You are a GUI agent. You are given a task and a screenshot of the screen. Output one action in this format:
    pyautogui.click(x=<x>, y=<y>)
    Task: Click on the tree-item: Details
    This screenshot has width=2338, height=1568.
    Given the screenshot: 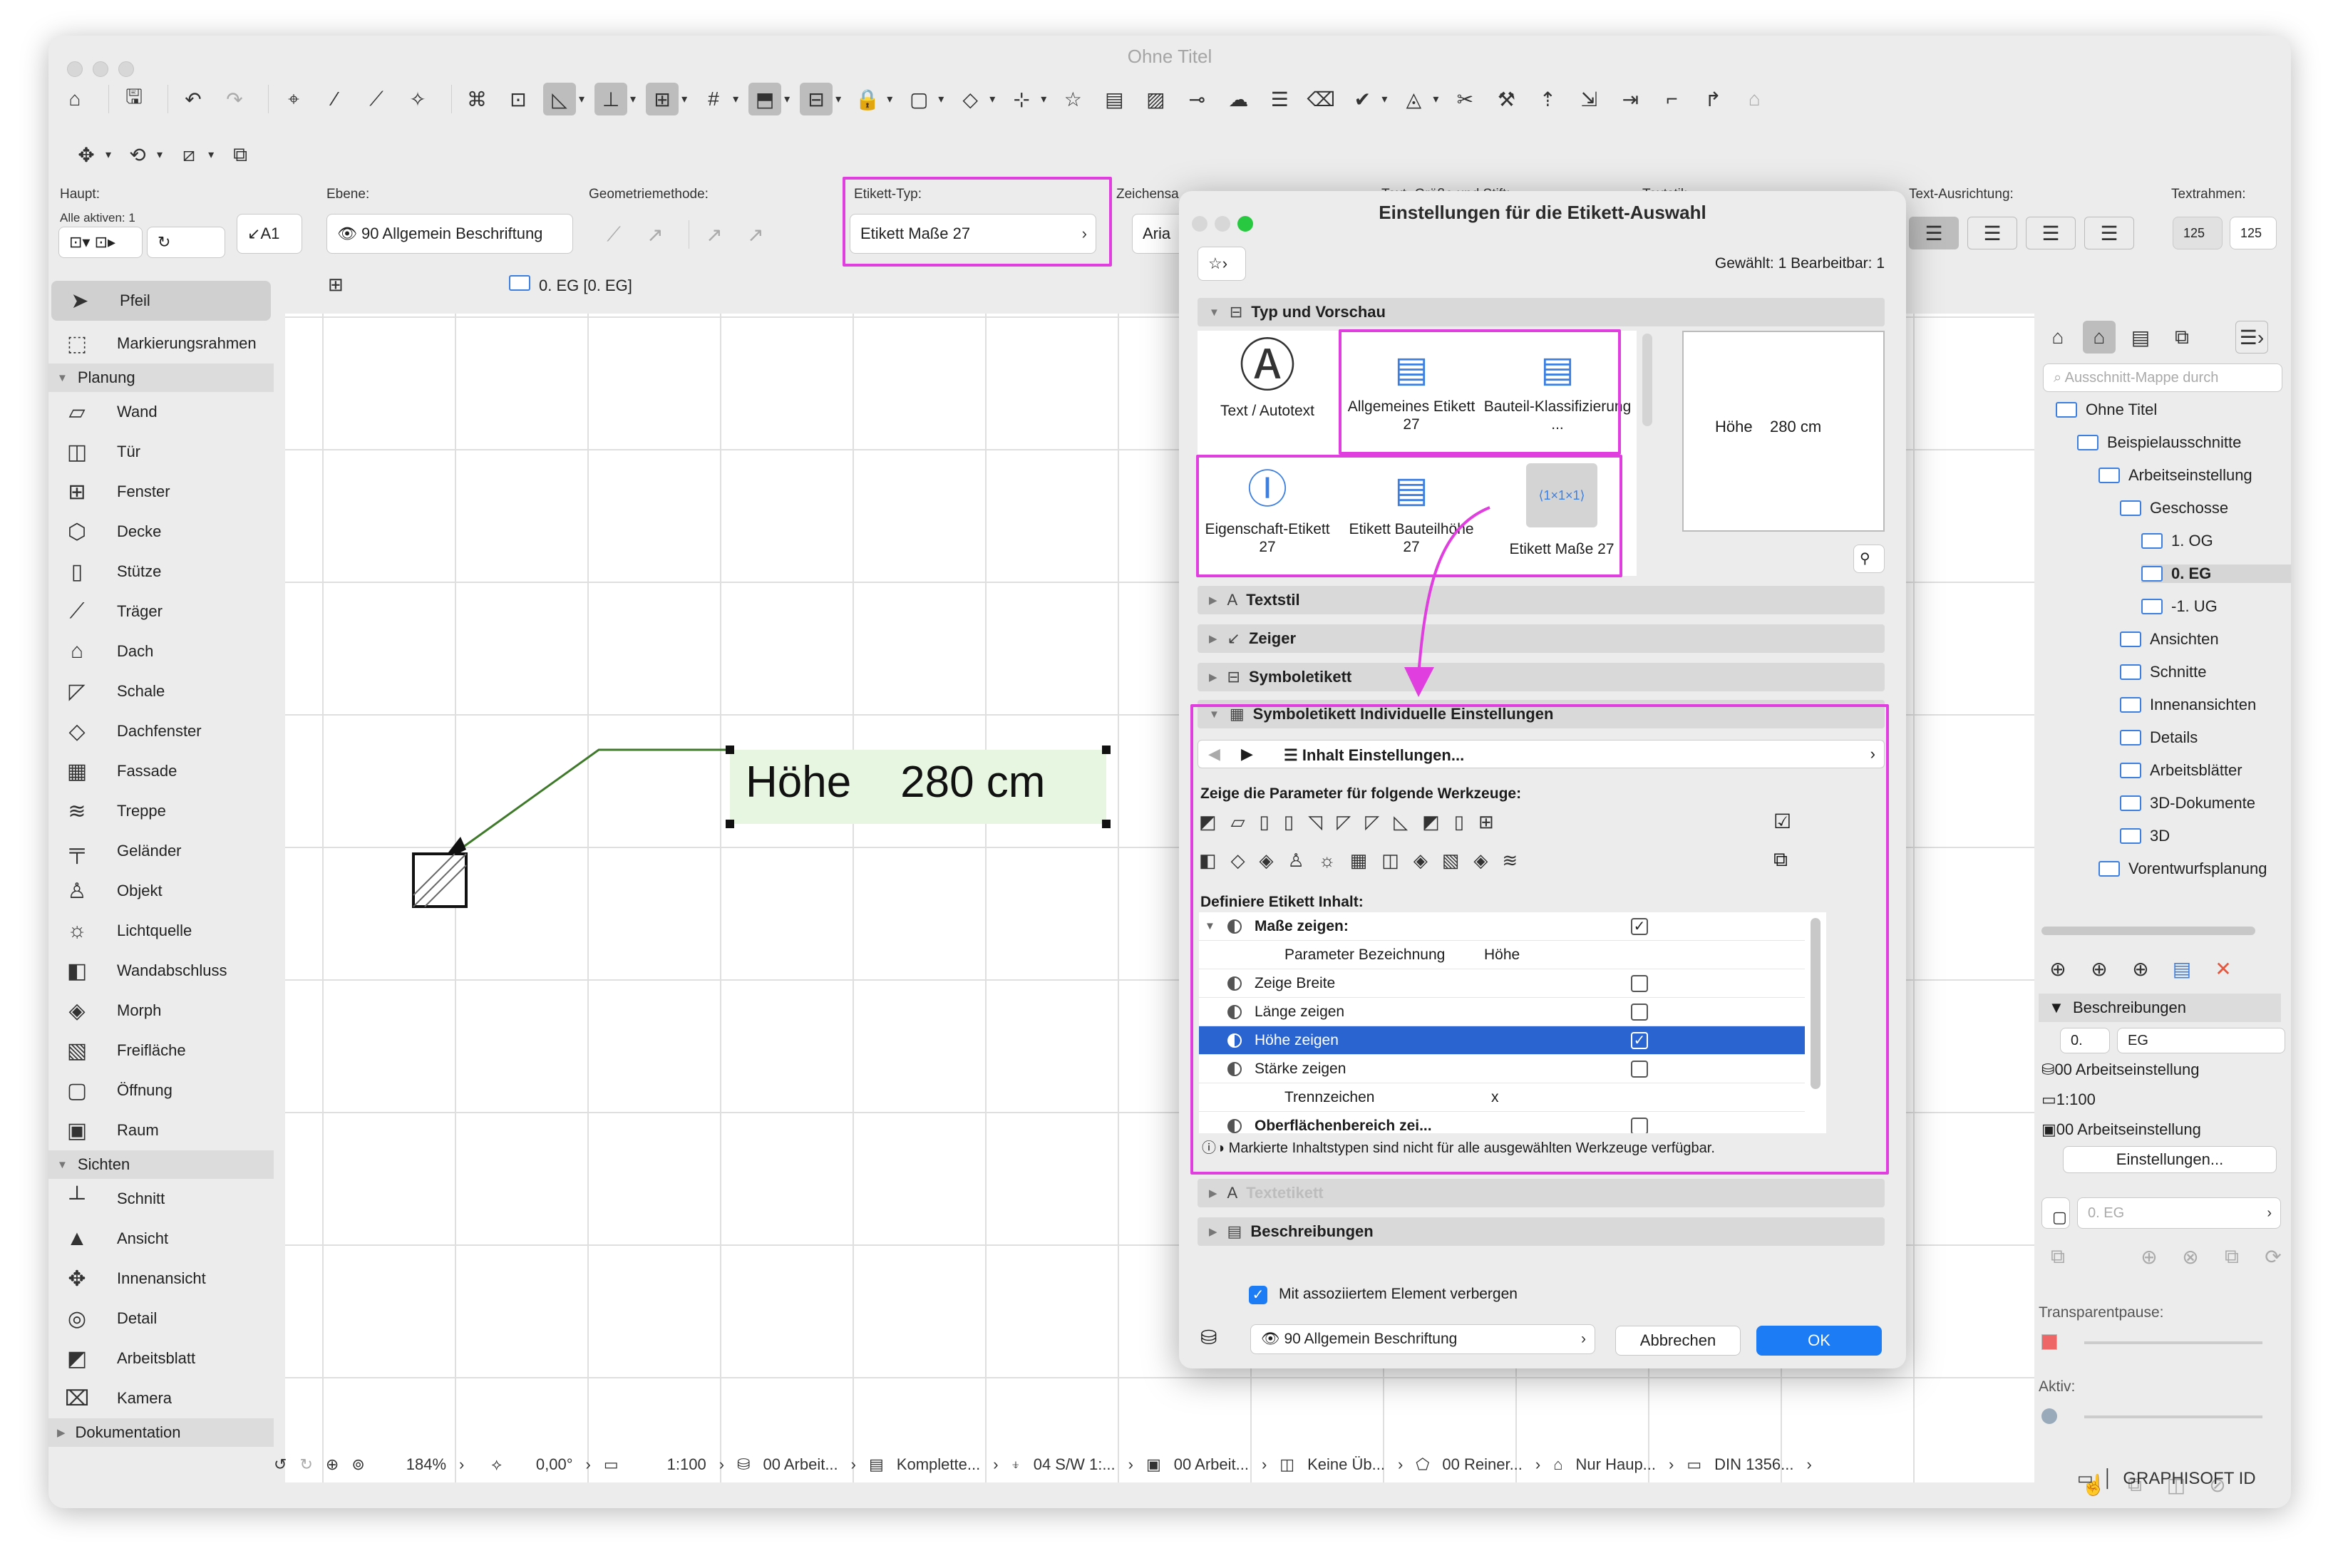 What is the action you would take?
    pyautogui.click(x=2159, y=738)
    